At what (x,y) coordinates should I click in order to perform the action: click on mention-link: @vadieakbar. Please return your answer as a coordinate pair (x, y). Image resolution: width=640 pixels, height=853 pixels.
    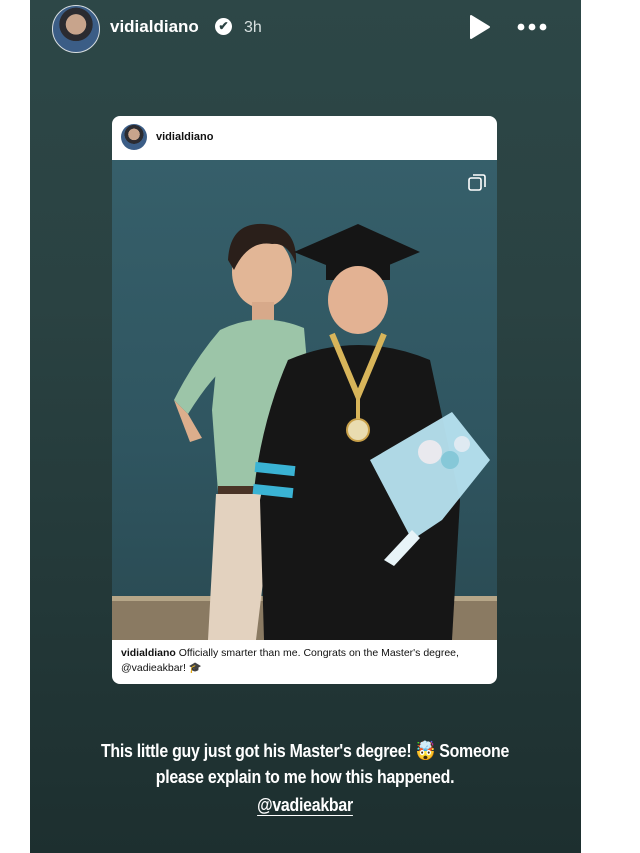
    Looking at the image, I should click on (305, 805).